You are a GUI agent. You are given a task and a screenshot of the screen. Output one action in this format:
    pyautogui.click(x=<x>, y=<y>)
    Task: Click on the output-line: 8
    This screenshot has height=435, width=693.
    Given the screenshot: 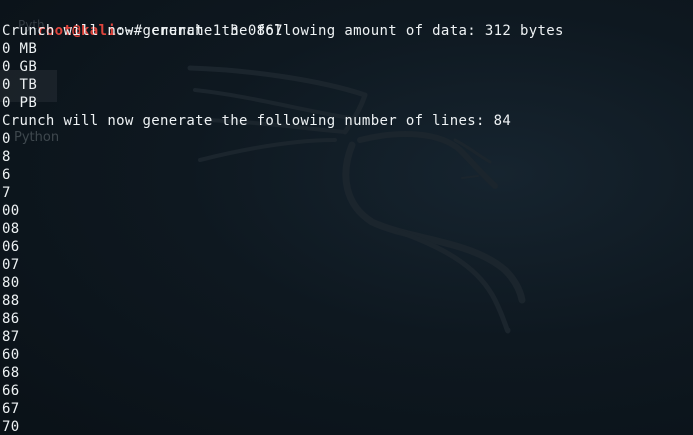 What is the action you would take?
    pyautogui.click(x=6, y=157)
    